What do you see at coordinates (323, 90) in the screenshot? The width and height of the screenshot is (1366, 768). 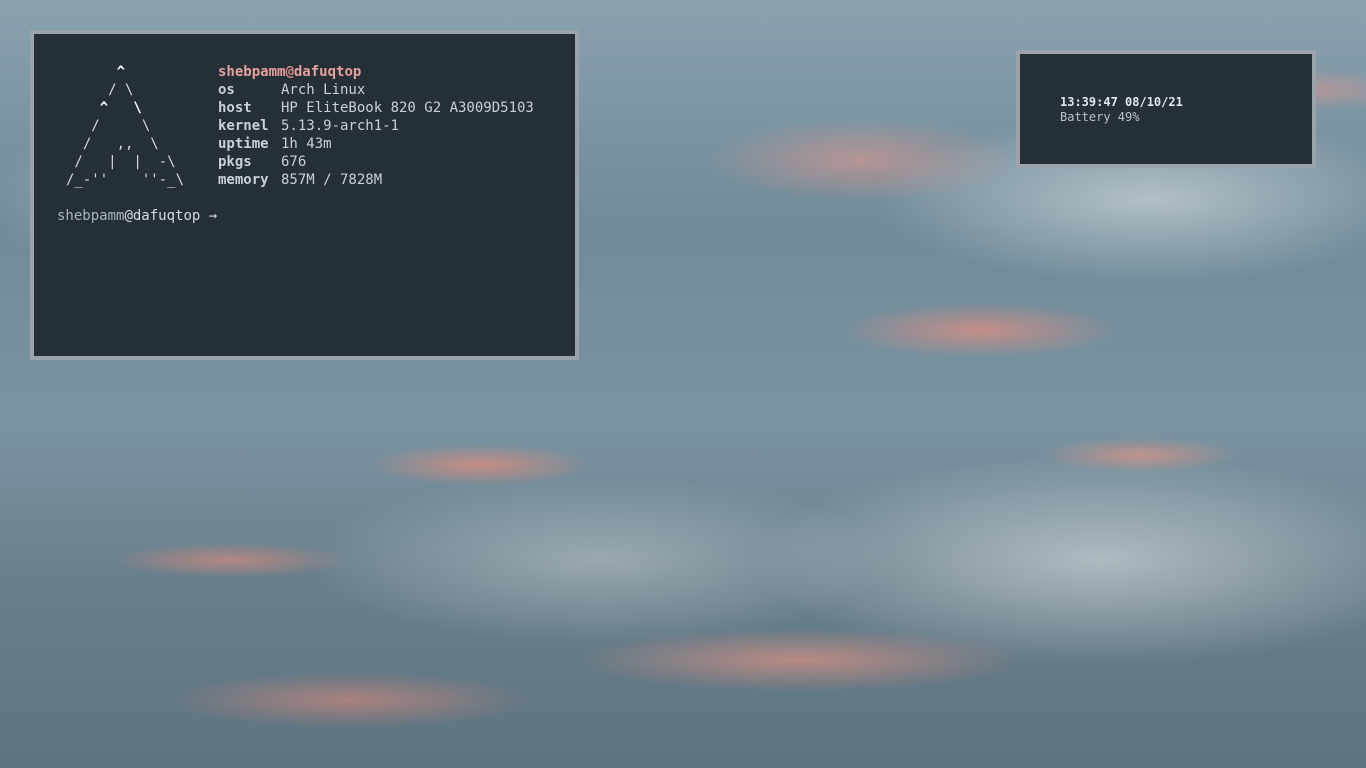 I see `info-value: Arch Linux` at bounding box center [323, 90].